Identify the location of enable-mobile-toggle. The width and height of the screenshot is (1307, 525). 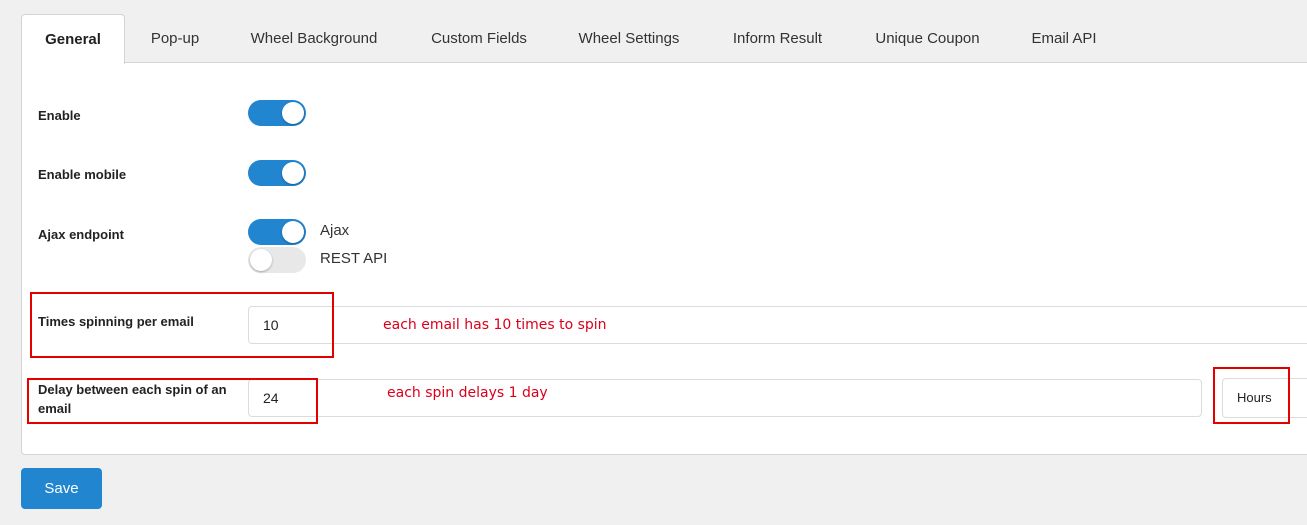
(277, 173).